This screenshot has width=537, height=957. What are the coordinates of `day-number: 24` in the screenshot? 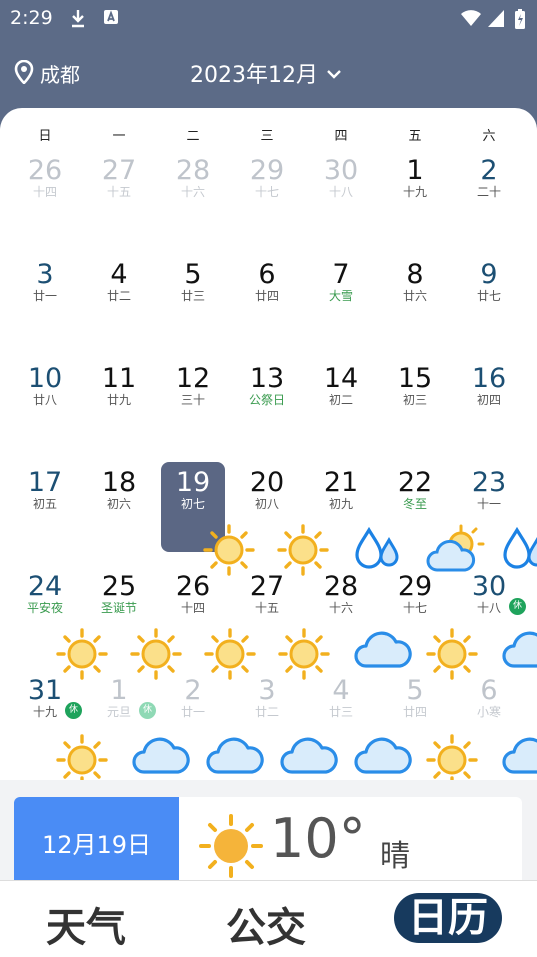 It's located at (45, 586).